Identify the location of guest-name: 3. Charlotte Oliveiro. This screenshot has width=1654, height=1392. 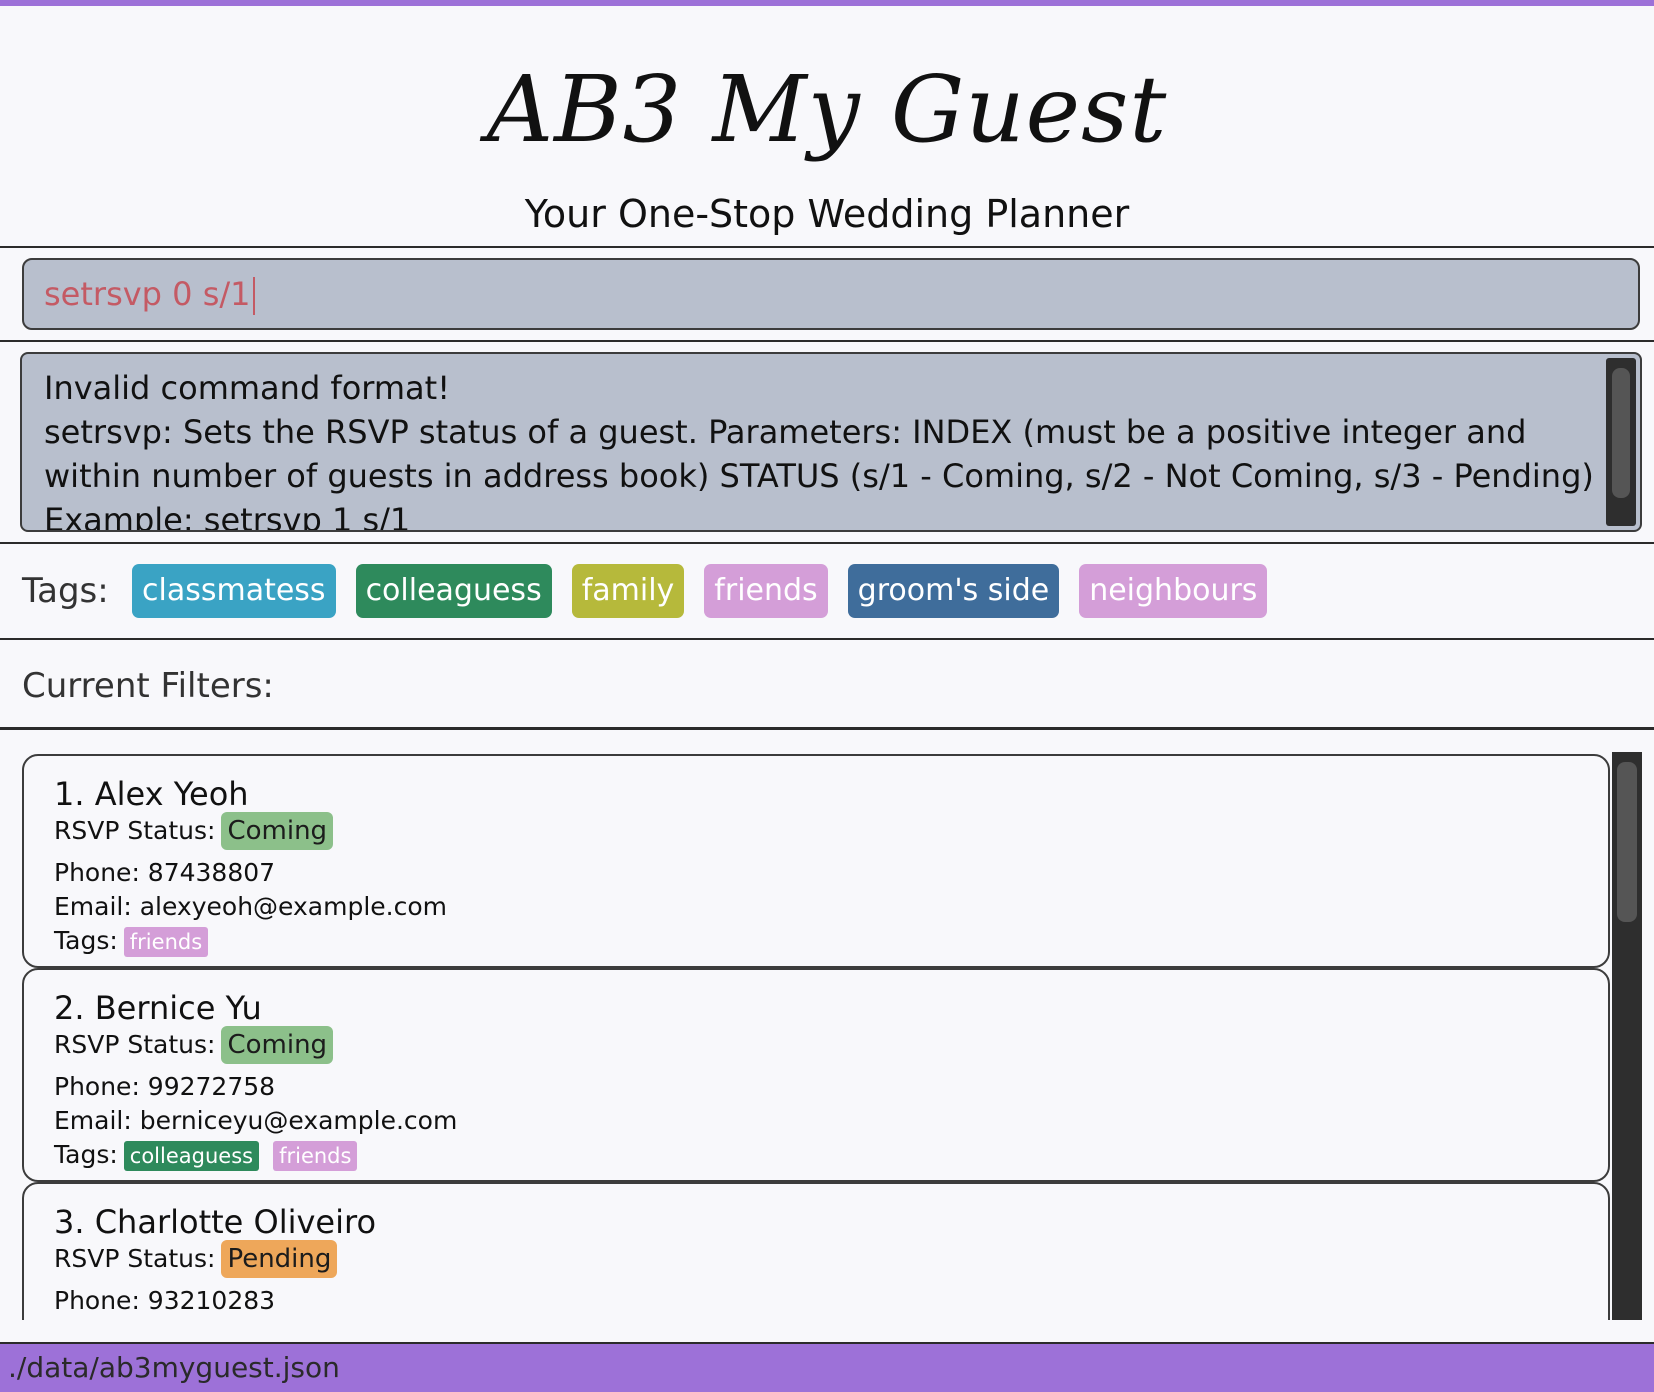
(215, 1222).